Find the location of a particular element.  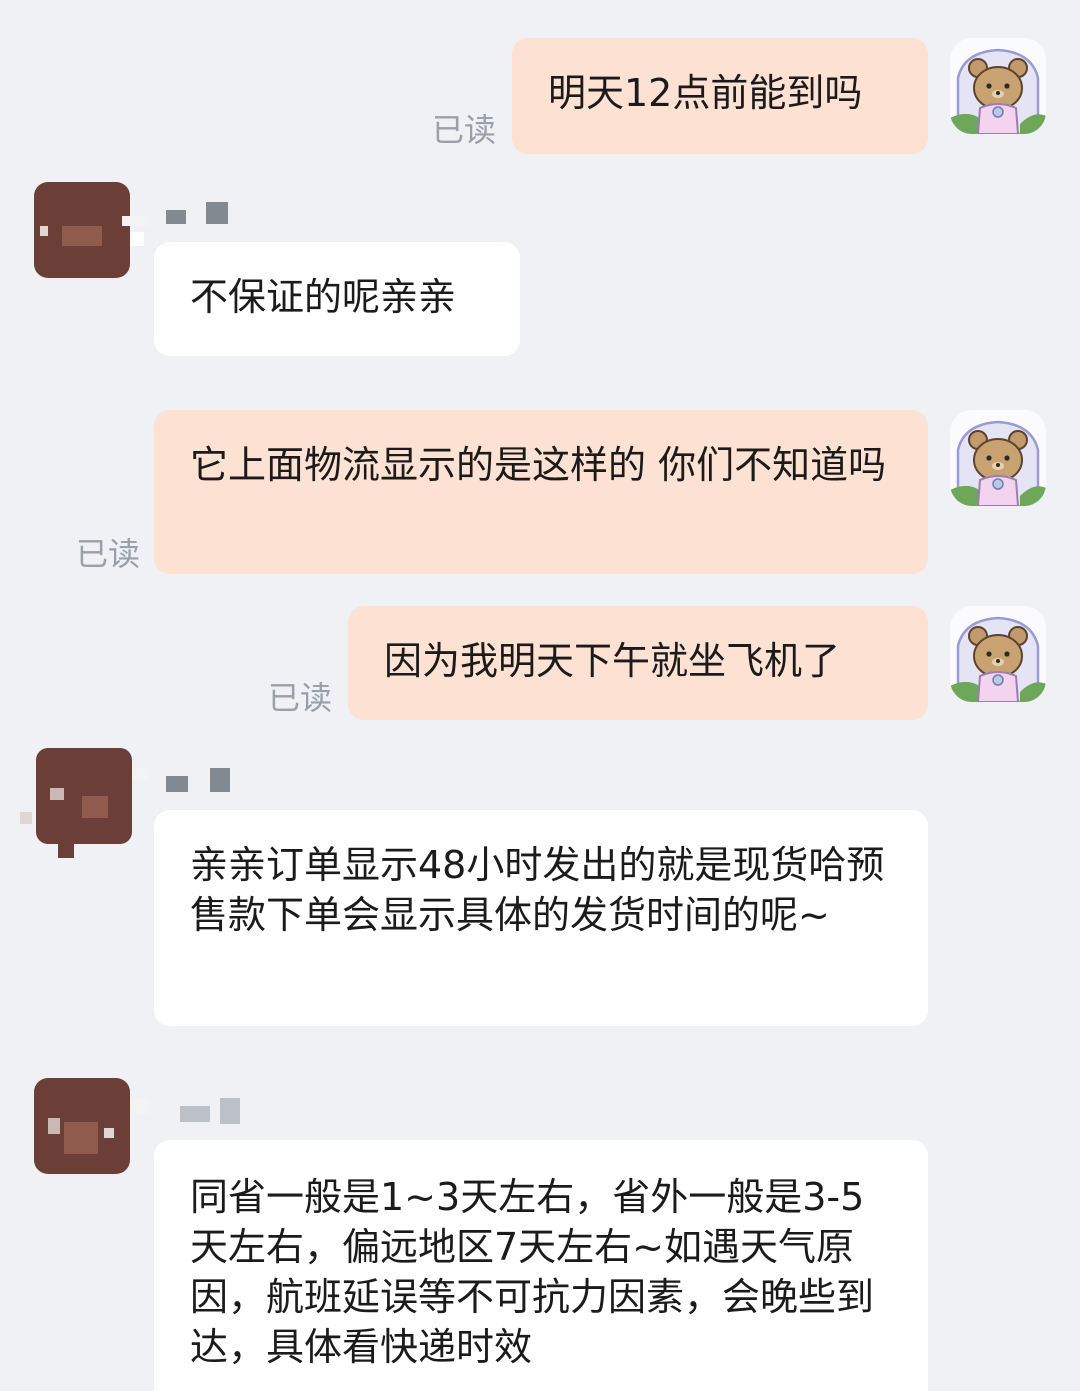

message-bubble-self: 明天12点前能到吗 is located at coordinates (720, 96).